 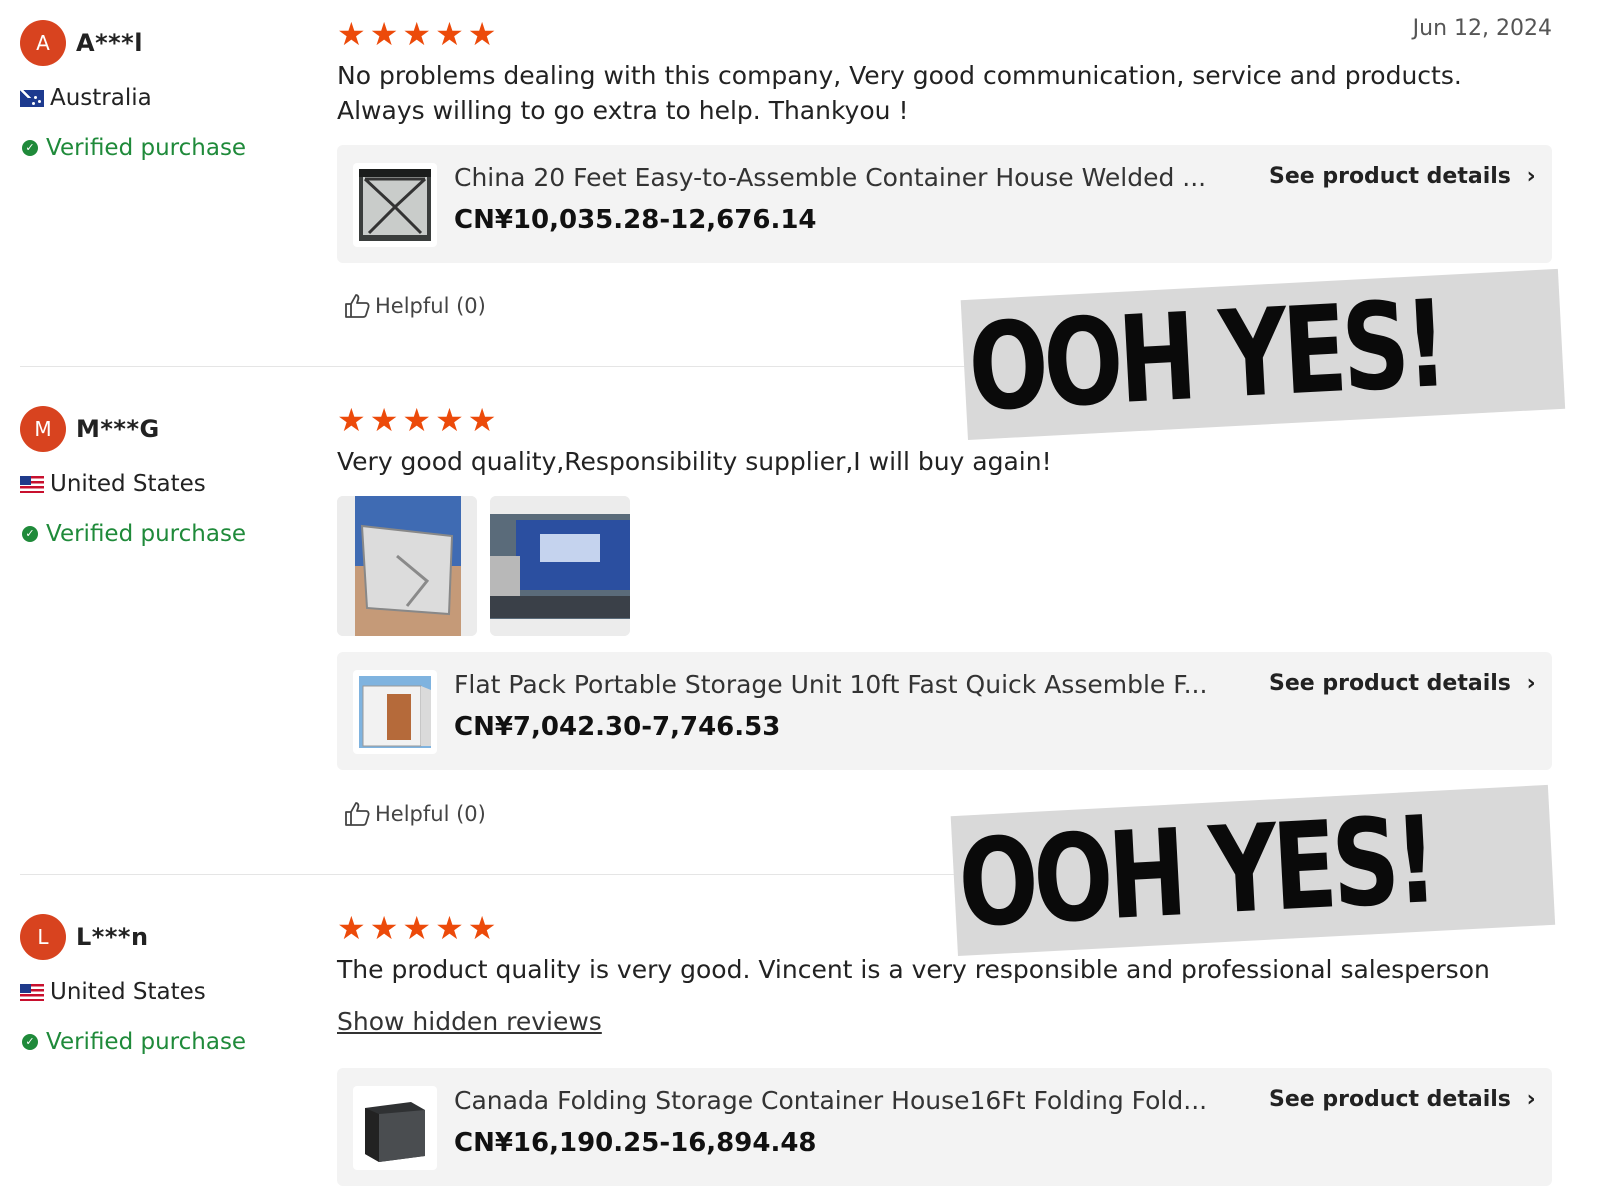 I want to click on reviewer-country: Australia, so click(x=101, y=98).